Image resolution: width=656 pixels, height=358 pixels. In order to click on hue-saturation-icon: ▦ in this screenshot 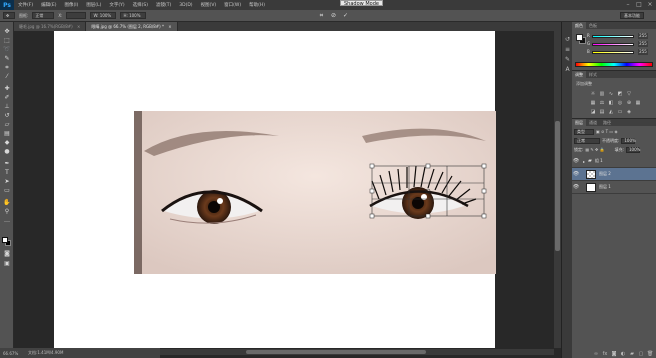, I will do `click(593, 103)`.